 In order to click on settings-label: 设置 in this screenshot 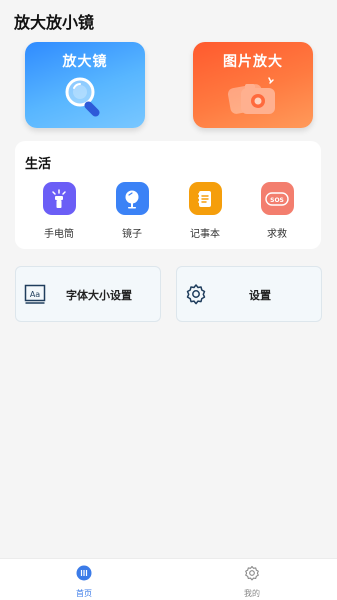, I will do `click(260, 295)`.